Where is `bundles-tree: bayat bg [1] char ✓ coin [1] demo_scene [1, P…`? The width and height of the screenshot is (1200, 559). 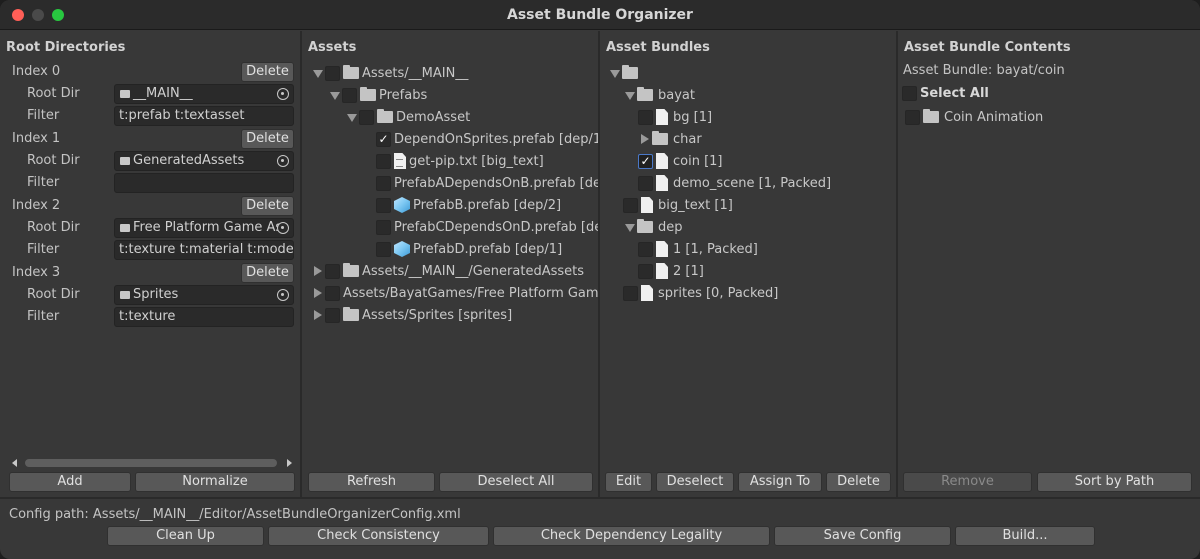 bundles-tree: bayat bg [1] char ✓ coin [1] demo_scene [1, P… is located at coordinates (748, 183).